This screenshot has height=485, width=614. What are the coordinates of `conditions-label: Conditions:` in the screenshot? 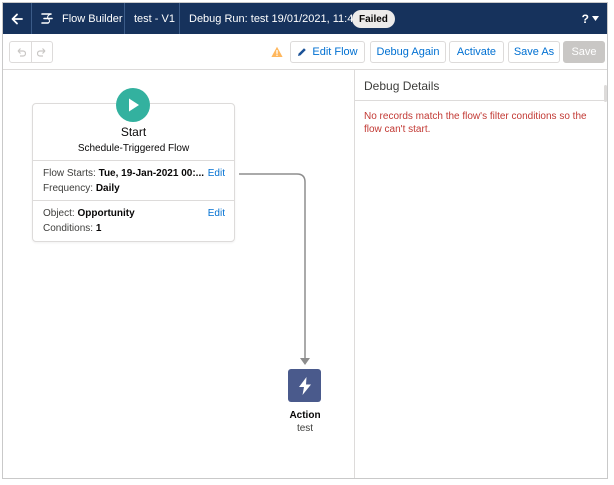 It's located at (68, 228).